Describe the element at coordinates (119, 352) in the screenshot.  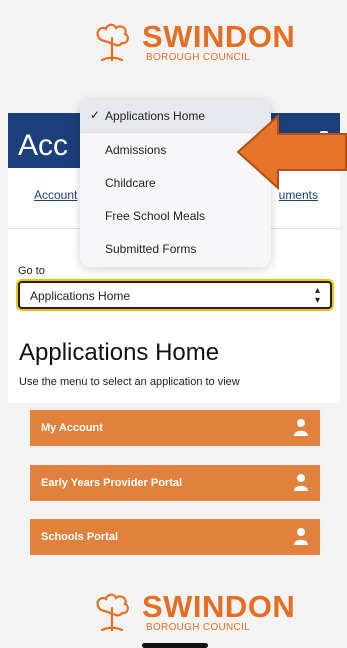
I see `page-title: Applications Home` at that location.